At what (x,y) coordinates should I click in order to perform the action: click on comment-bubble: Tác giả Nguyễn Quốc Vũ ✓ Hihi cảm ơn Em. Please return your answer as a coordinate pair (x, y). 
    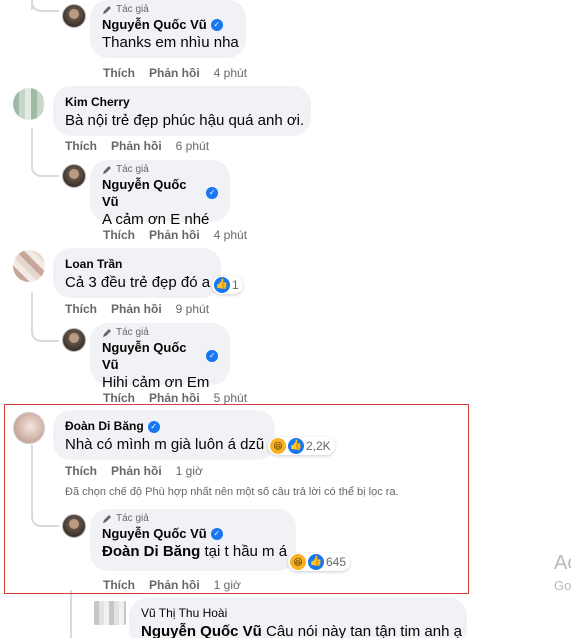
    Looking at the image, I should click on (160, 357).